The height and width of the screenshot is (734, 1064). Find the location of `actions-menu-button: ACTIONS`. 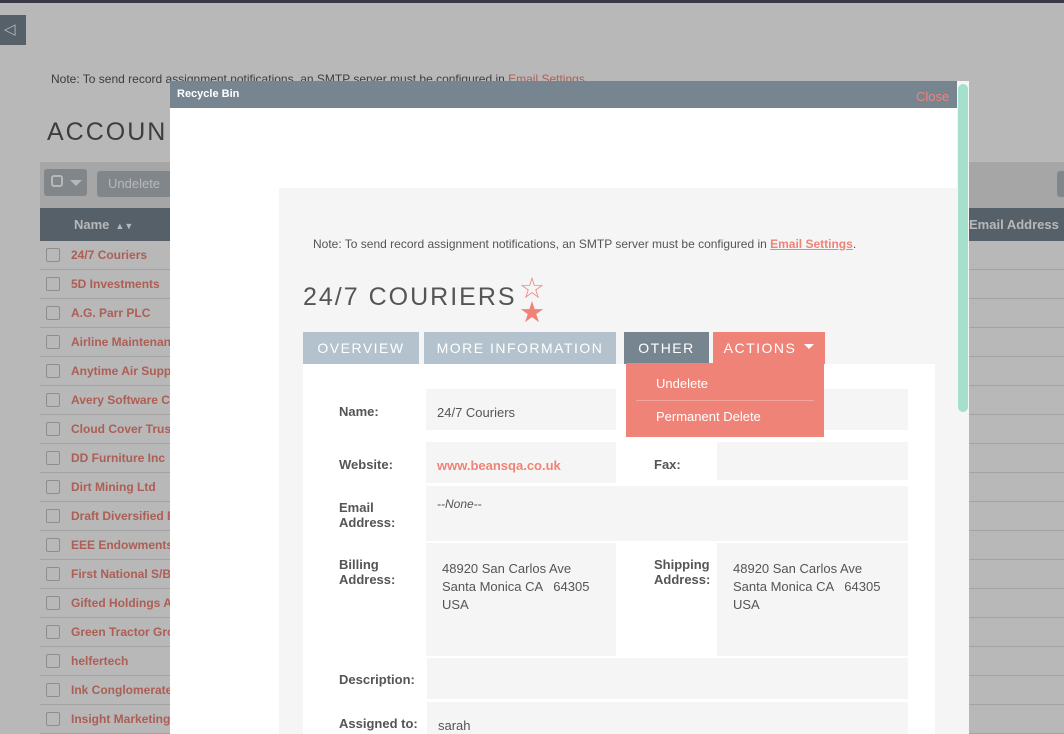

actions-menu-button: ACTIONS is located at coordinates (769, 348).